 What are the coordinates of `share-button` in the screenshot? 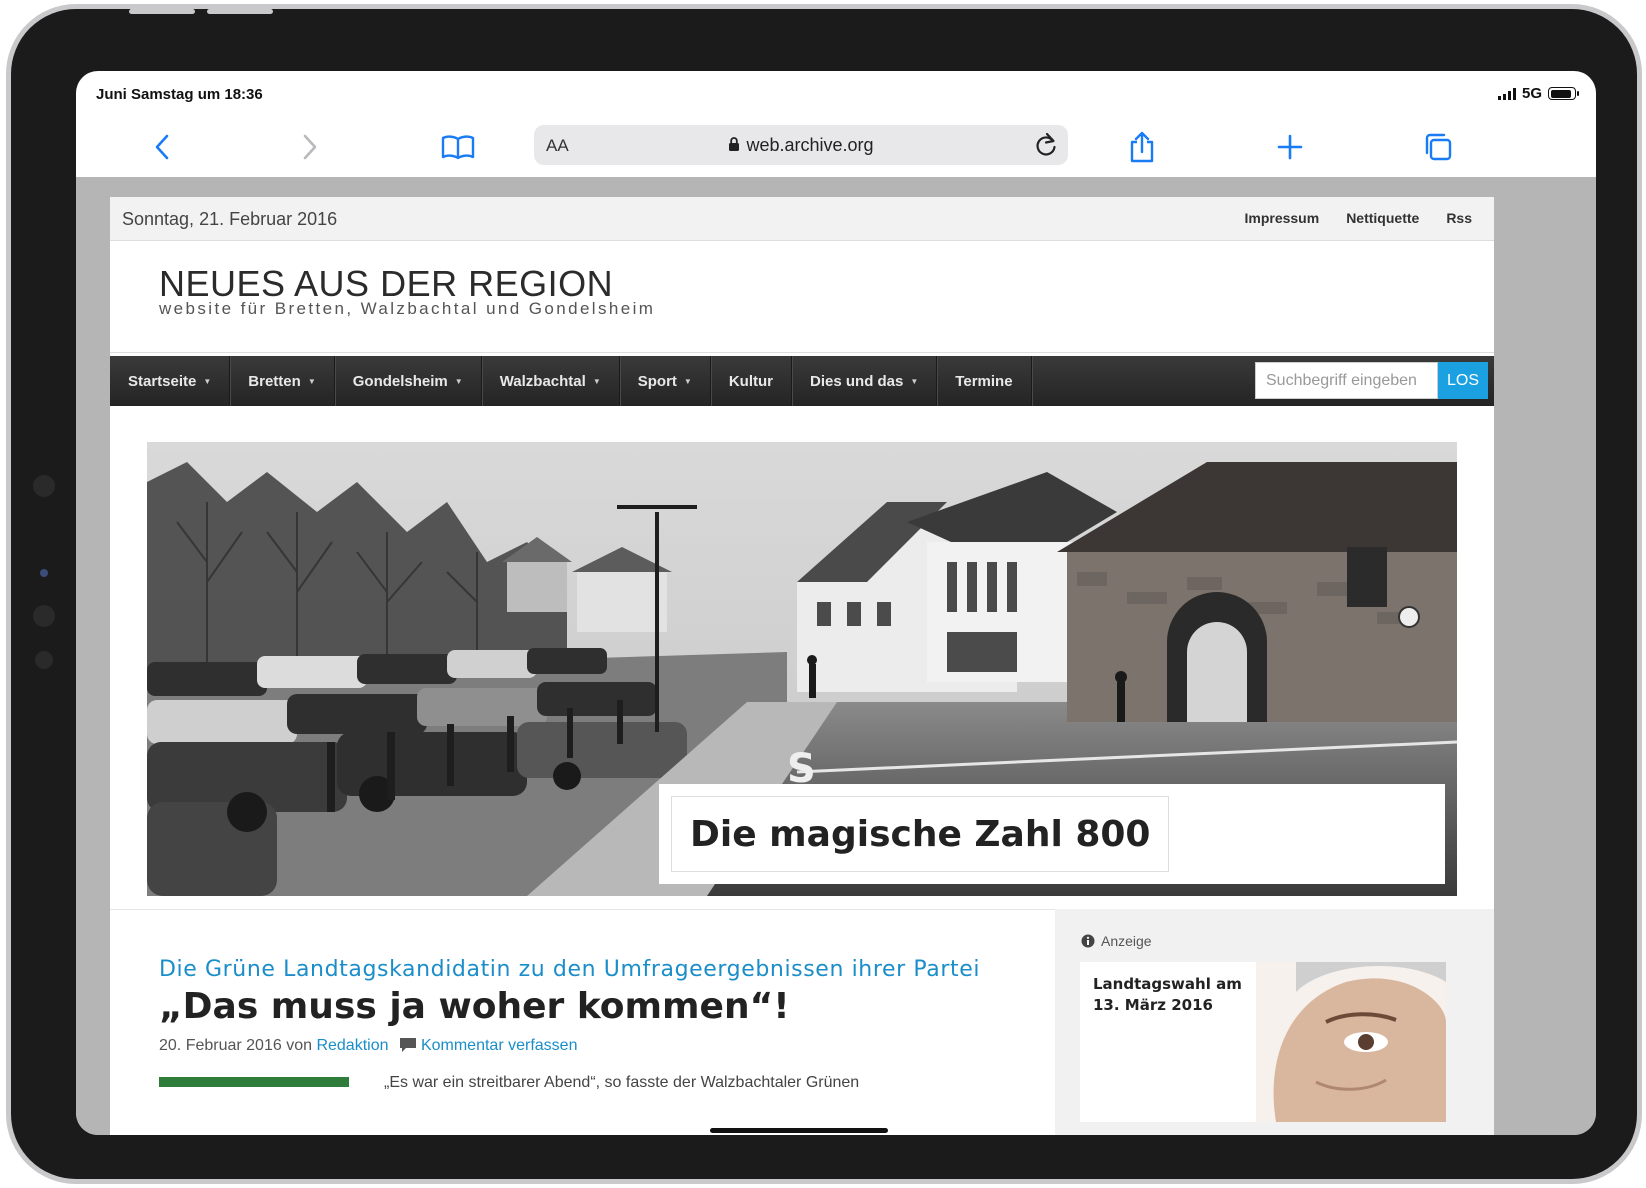 It's located at (1142, 147).